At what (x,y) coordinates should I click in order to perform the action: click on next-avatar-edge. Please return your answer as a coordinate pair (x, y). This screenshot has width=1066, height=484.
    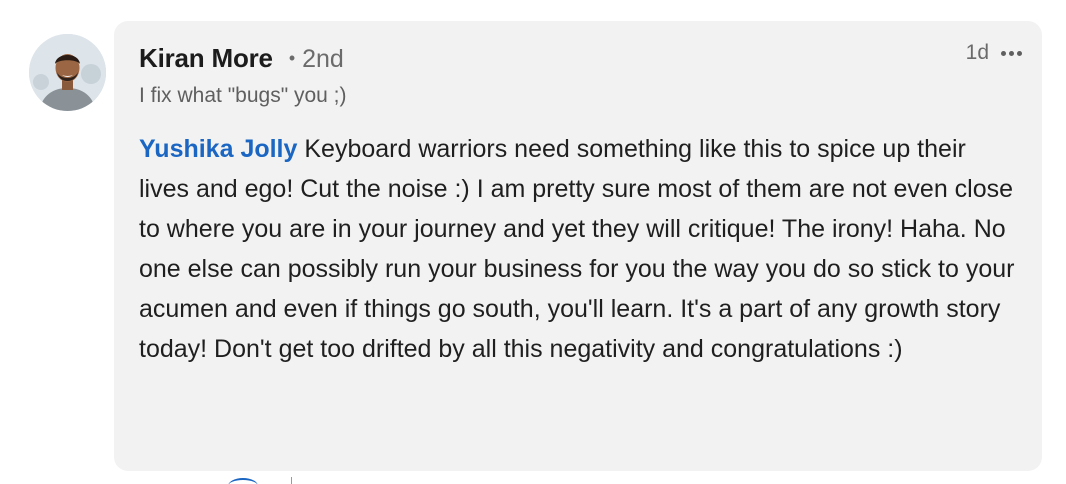
    Looking at the image, I should click on (243, 481).